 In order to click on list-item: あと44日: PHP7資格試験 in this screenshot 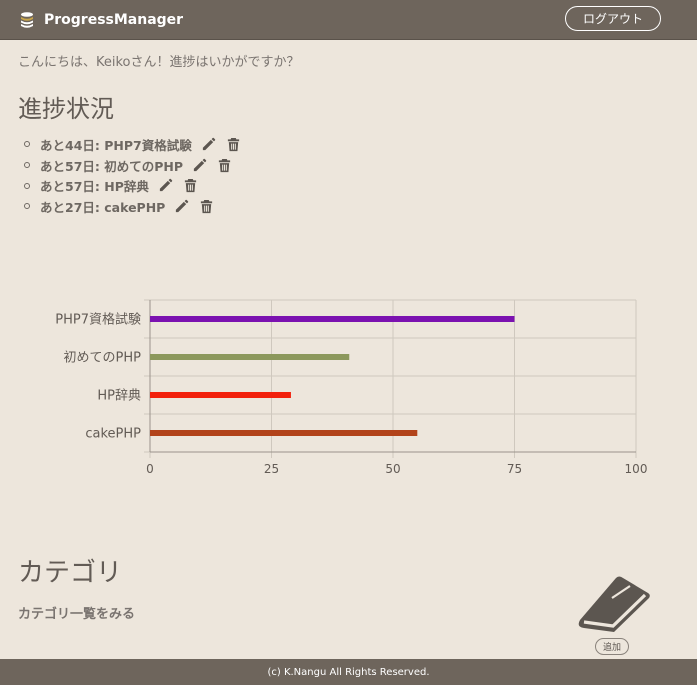, I will do `click(132, 144)`.